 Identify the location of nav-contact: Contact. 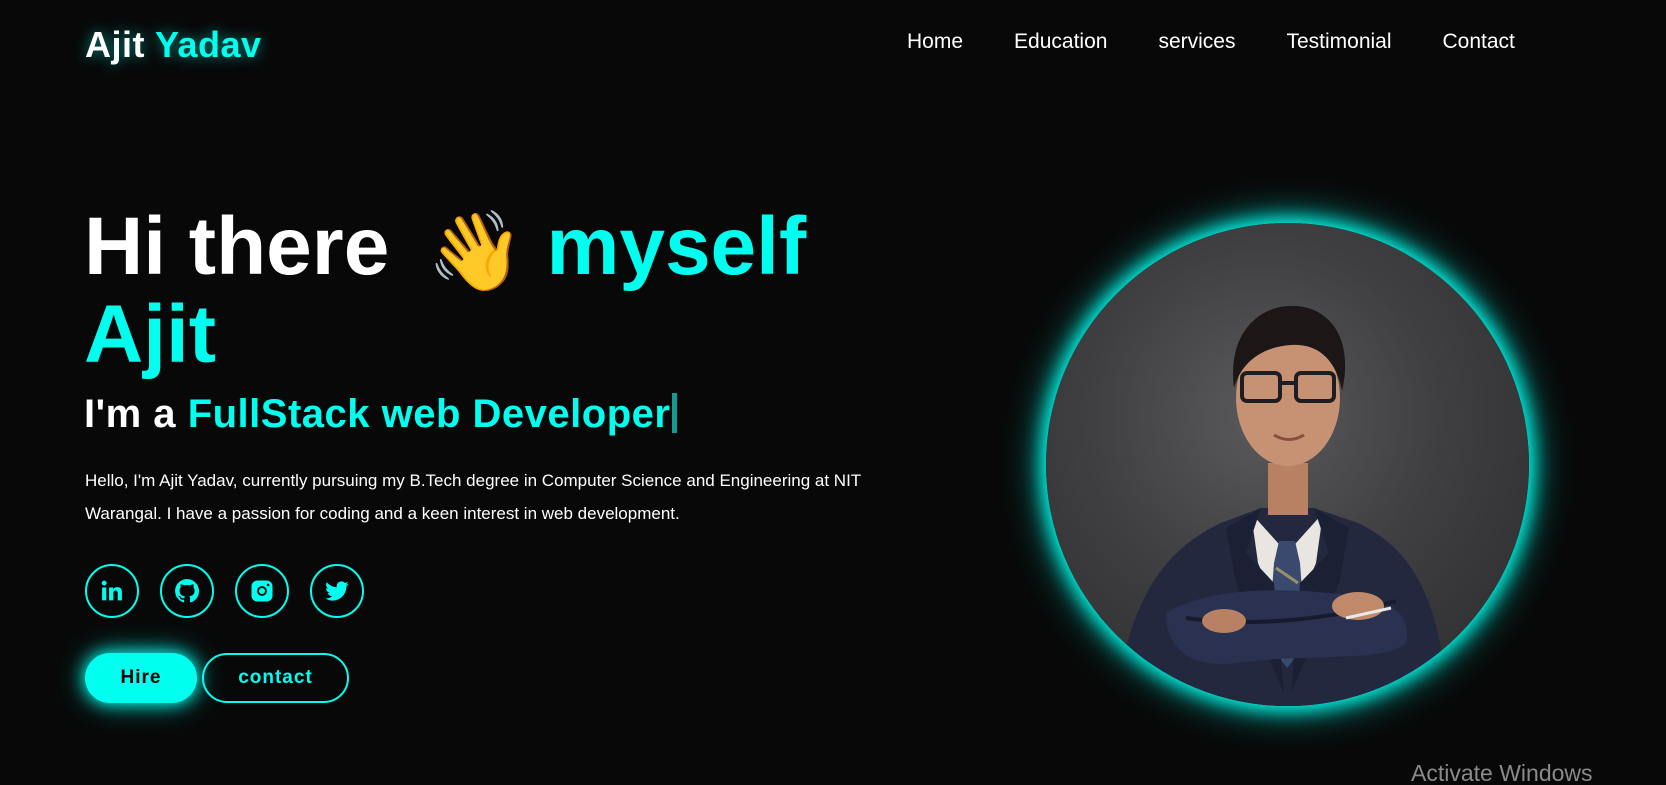
(1479, 42).